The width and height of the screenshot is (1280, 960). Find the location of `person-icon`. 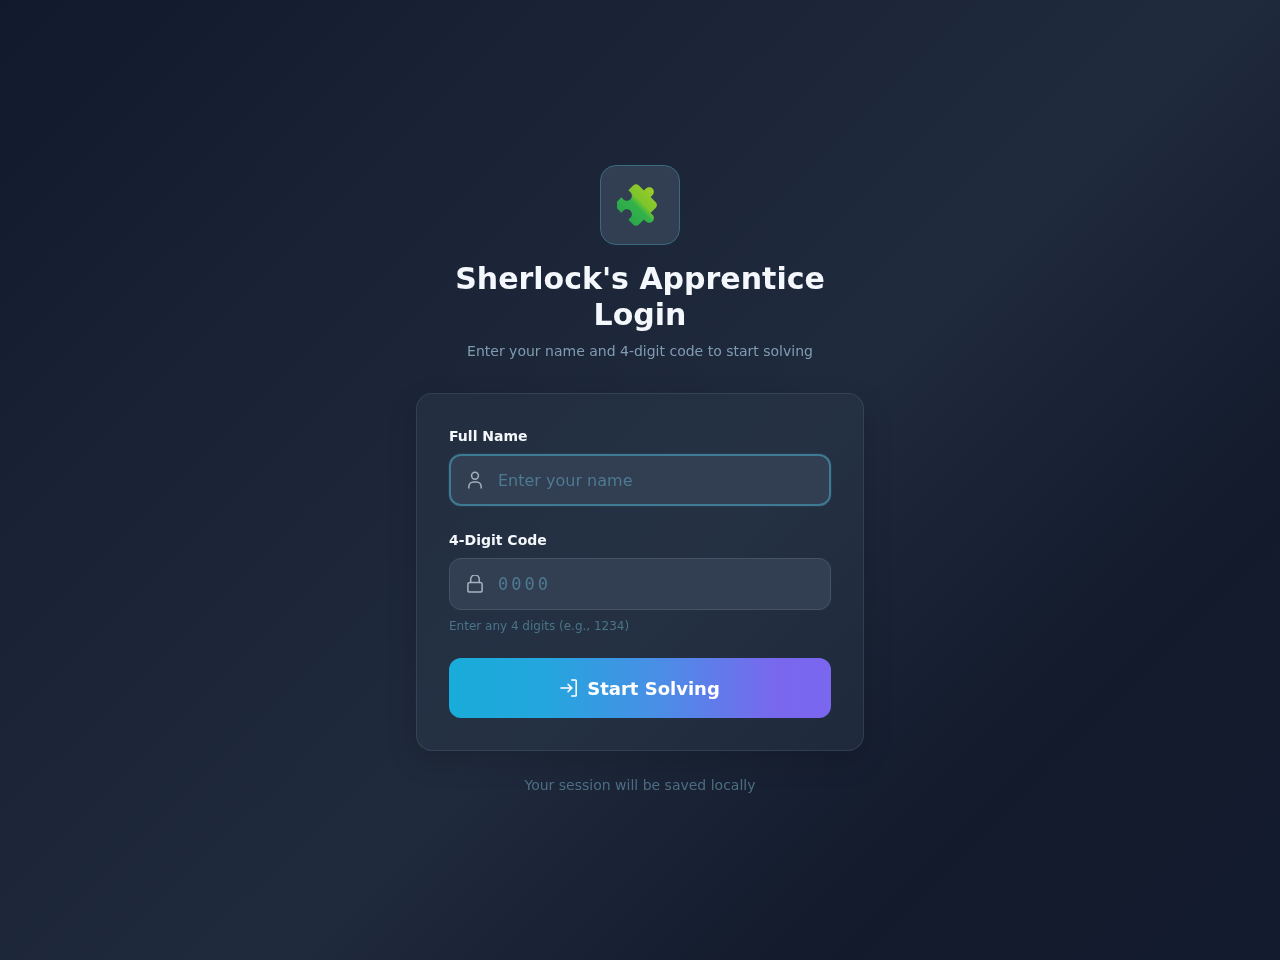

person-icon is located at coordinates (475, 480).